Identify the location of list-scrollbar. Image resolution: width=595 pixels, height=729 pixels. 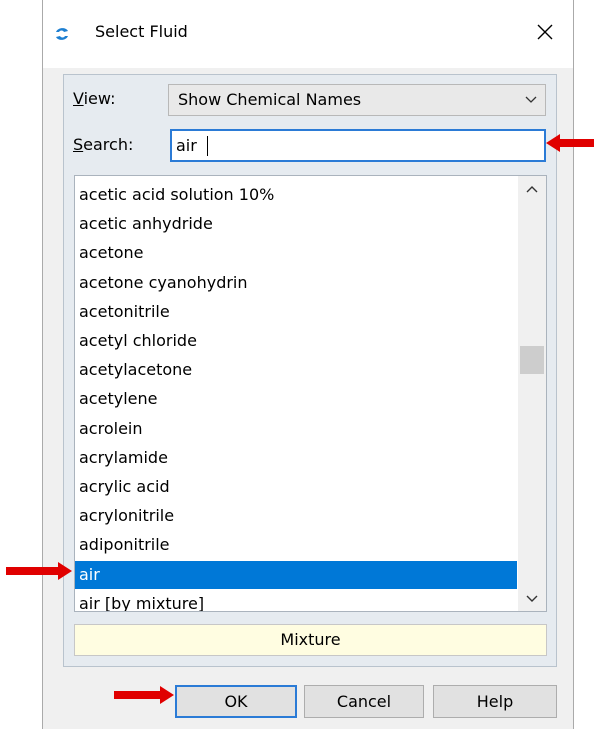
(532, 393).